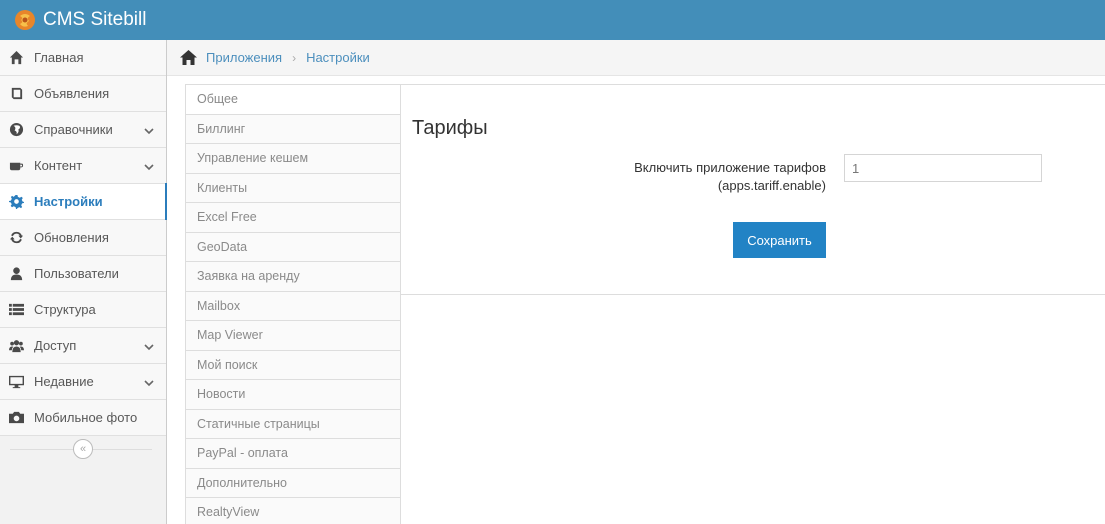 The image size is (1105, 524). Describe the element at coordinates (71, 237) in the screenshot. I see `sidebar-item-label: Обновления` at that location.